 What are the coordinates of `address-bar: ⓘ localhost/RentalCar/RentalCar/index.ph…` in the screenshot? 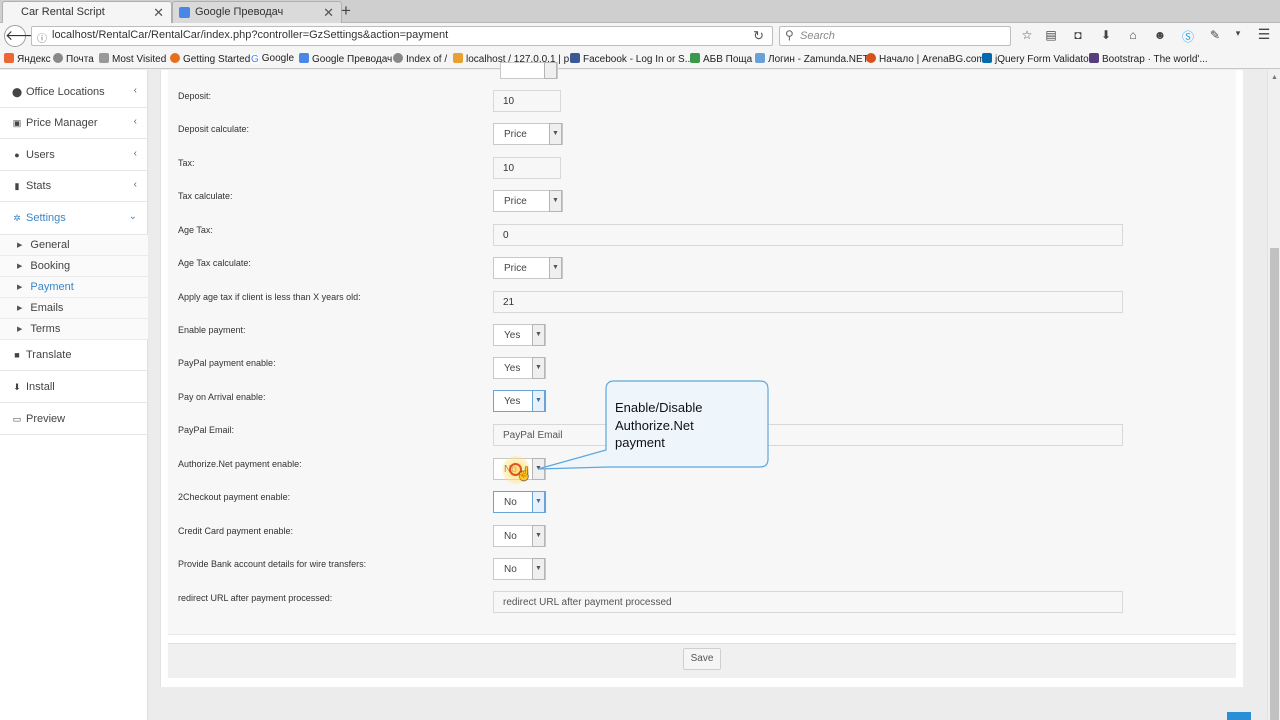 It's located at (402, 36).